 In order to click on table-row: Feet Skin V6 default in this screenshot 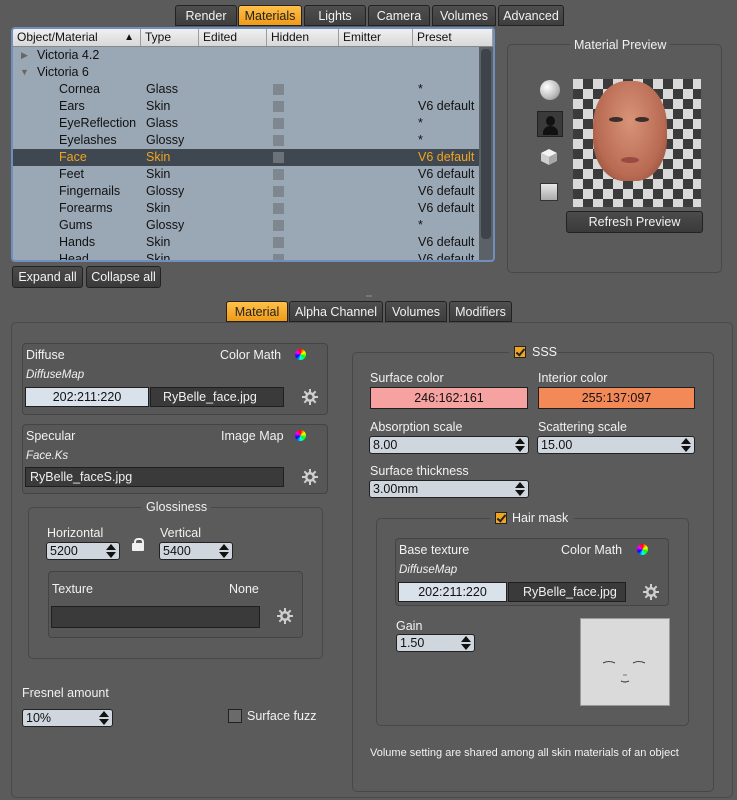, I will do `click(246, 174)`.